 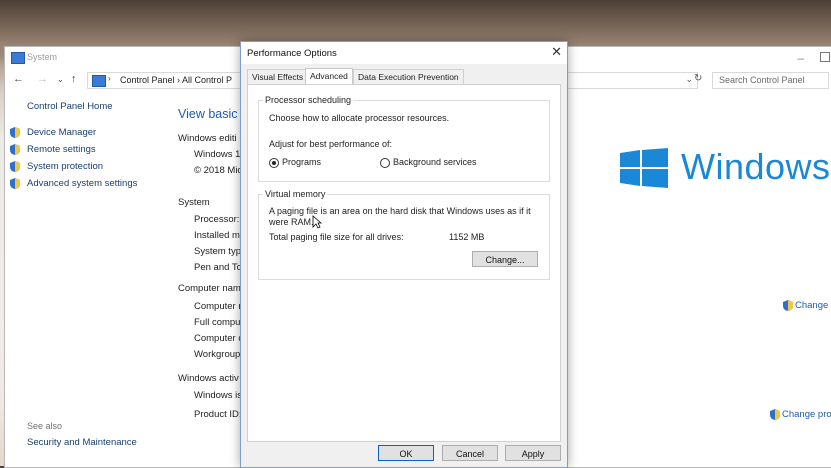 I want to click on cancel-button: Cancel, so click(x=470, y=453).